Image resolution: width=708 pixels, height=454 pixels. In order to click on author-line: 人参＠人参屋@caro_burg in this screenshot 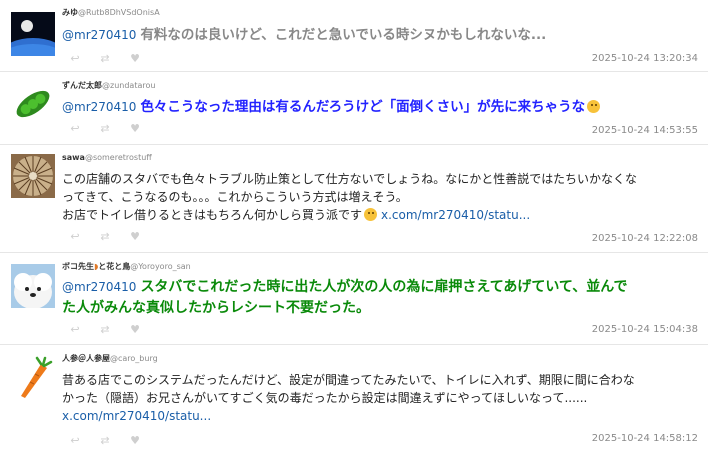, I will do `click(110, 358)`.